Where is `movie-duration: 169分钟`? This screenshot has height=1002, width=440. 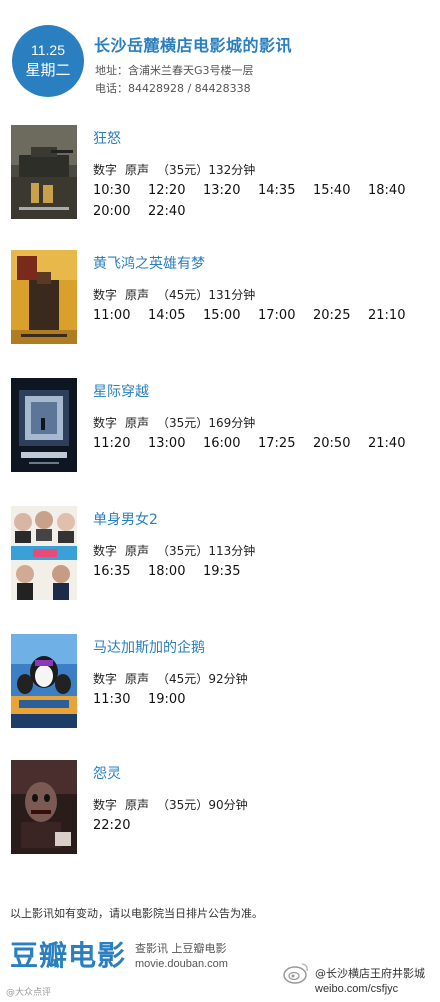 movie-duration: 169分钟 is located at coordinates (232, 423).